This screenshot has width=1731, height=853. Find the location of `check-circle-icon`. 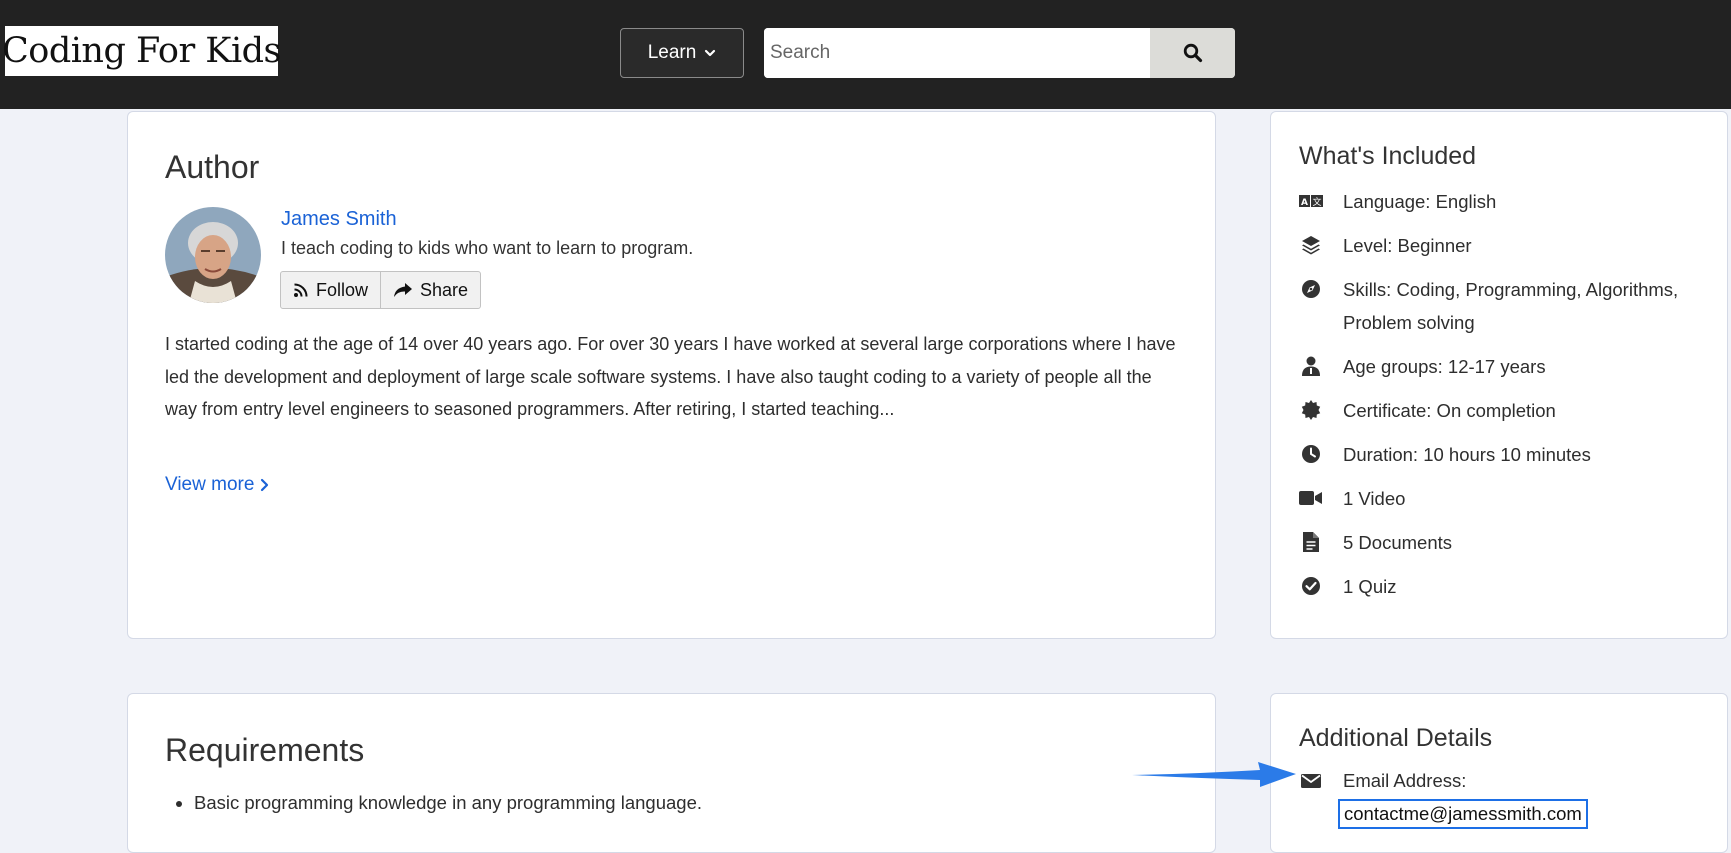

check-circle-icon is located at coordinates (1311, 586).